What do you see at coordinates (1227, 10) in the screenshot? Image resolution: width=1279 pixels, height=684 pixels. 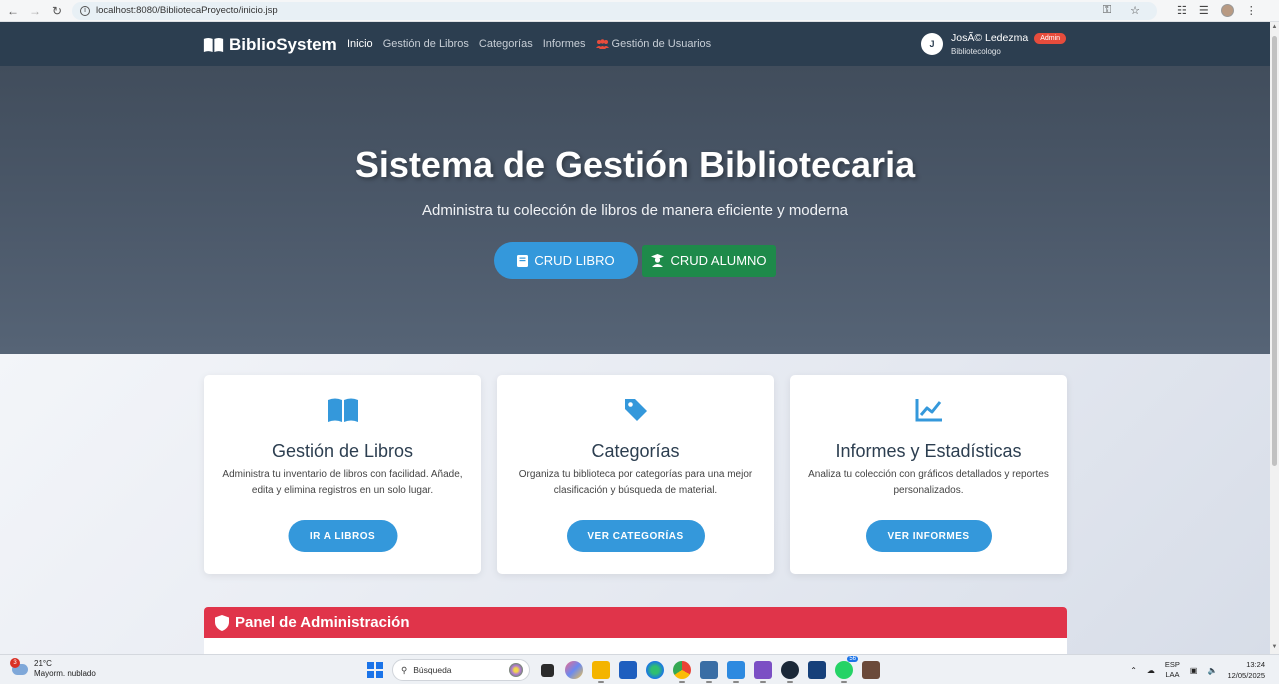 I see `profile-avatar` at bounding box center [1227, 10].